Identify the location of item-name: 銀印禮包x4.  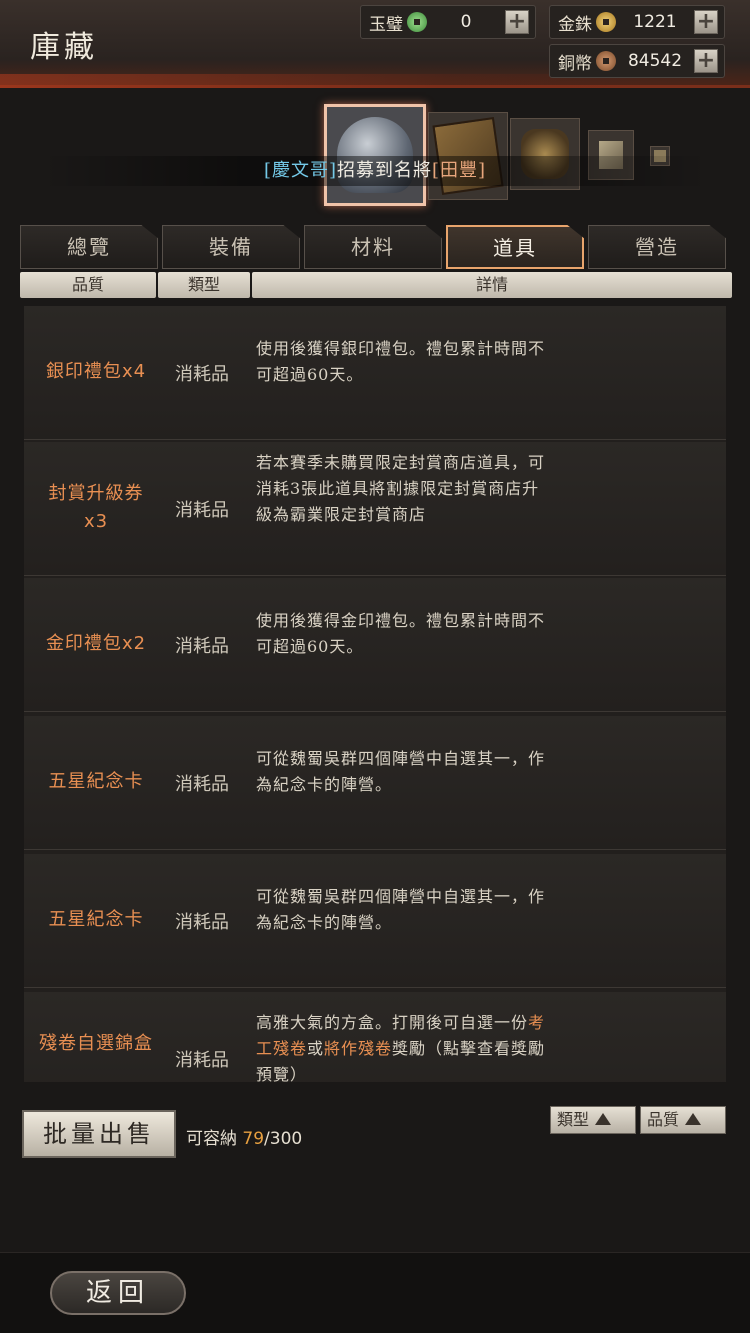
(96, 371).